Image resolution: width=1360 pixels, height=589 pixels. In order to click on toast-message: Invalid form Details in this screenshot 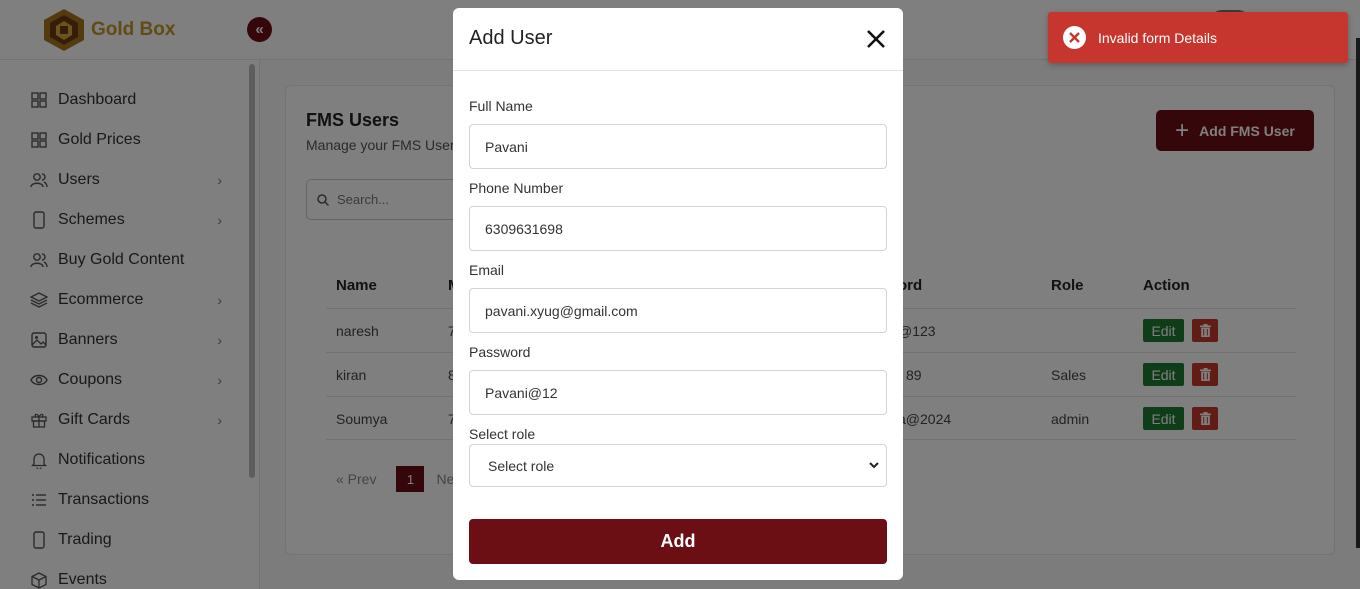, I will do `click(1158, 37)`.